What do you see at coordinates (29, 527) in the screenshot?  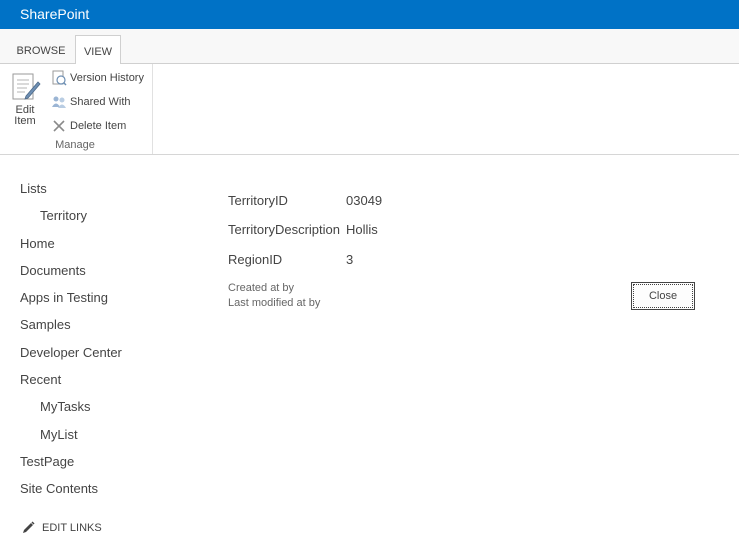 I see `pencil-icon` at bounding box center [29, 527].